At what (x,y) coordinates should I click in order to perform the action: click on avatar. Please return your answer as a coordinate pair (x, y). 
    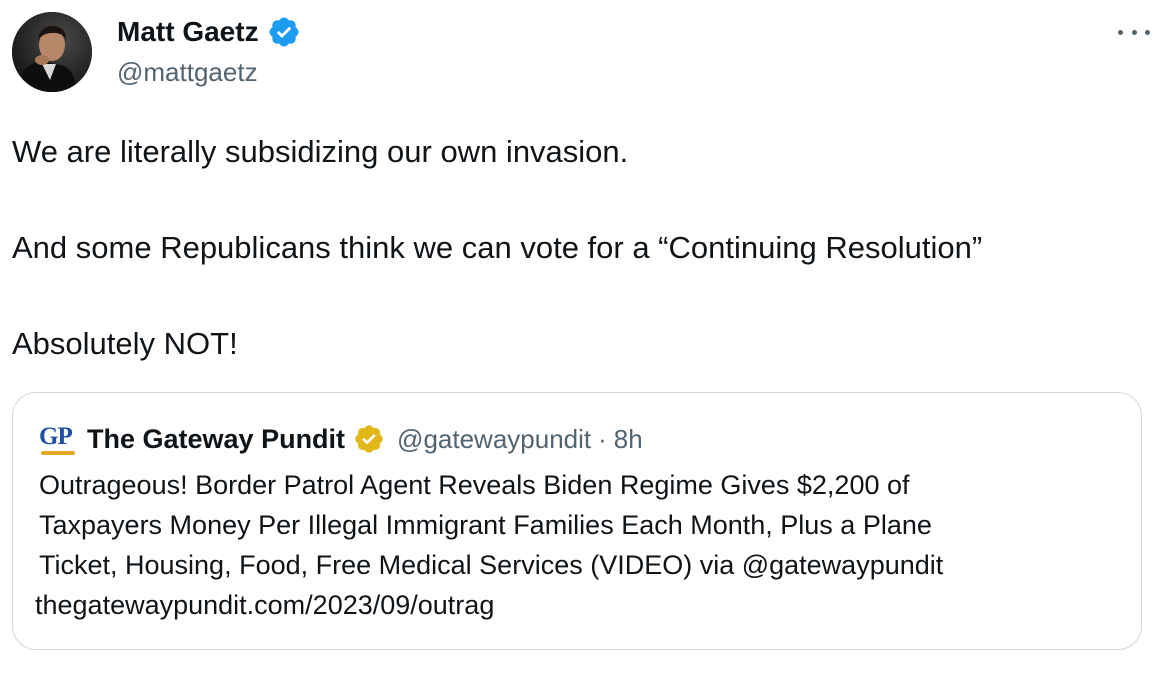
    Looking at the image, I should click on (52, 52).